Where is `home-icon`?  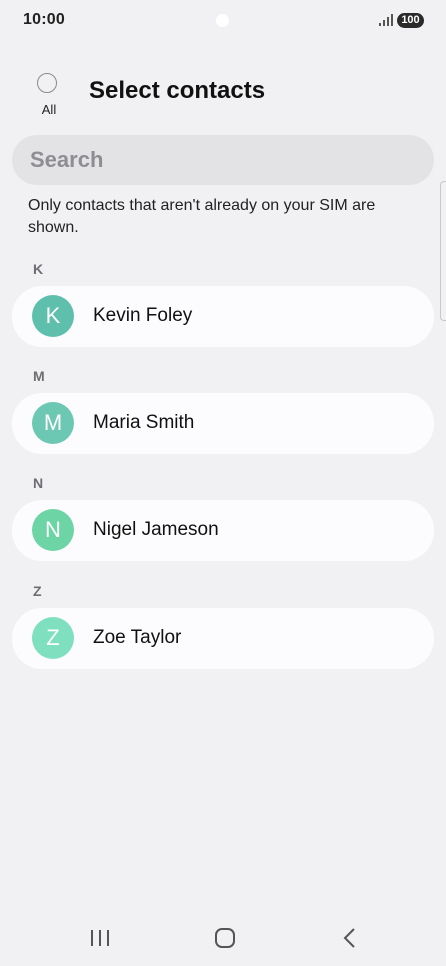 home-icon is located at coordinates (225, 938).